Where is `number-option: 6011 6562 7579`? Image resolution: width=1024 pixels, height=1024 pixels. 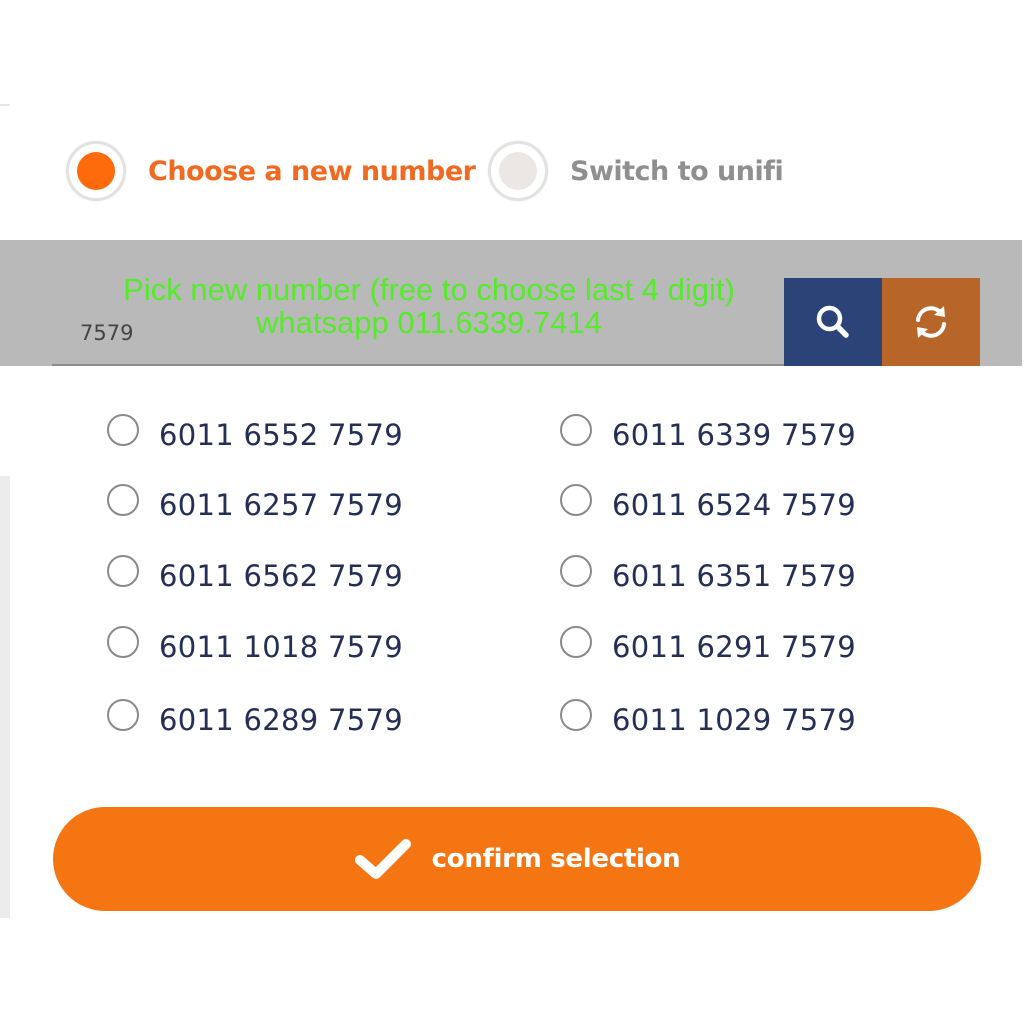
number-option: 6011 6562 7579 is located at coordinates (255, 572).